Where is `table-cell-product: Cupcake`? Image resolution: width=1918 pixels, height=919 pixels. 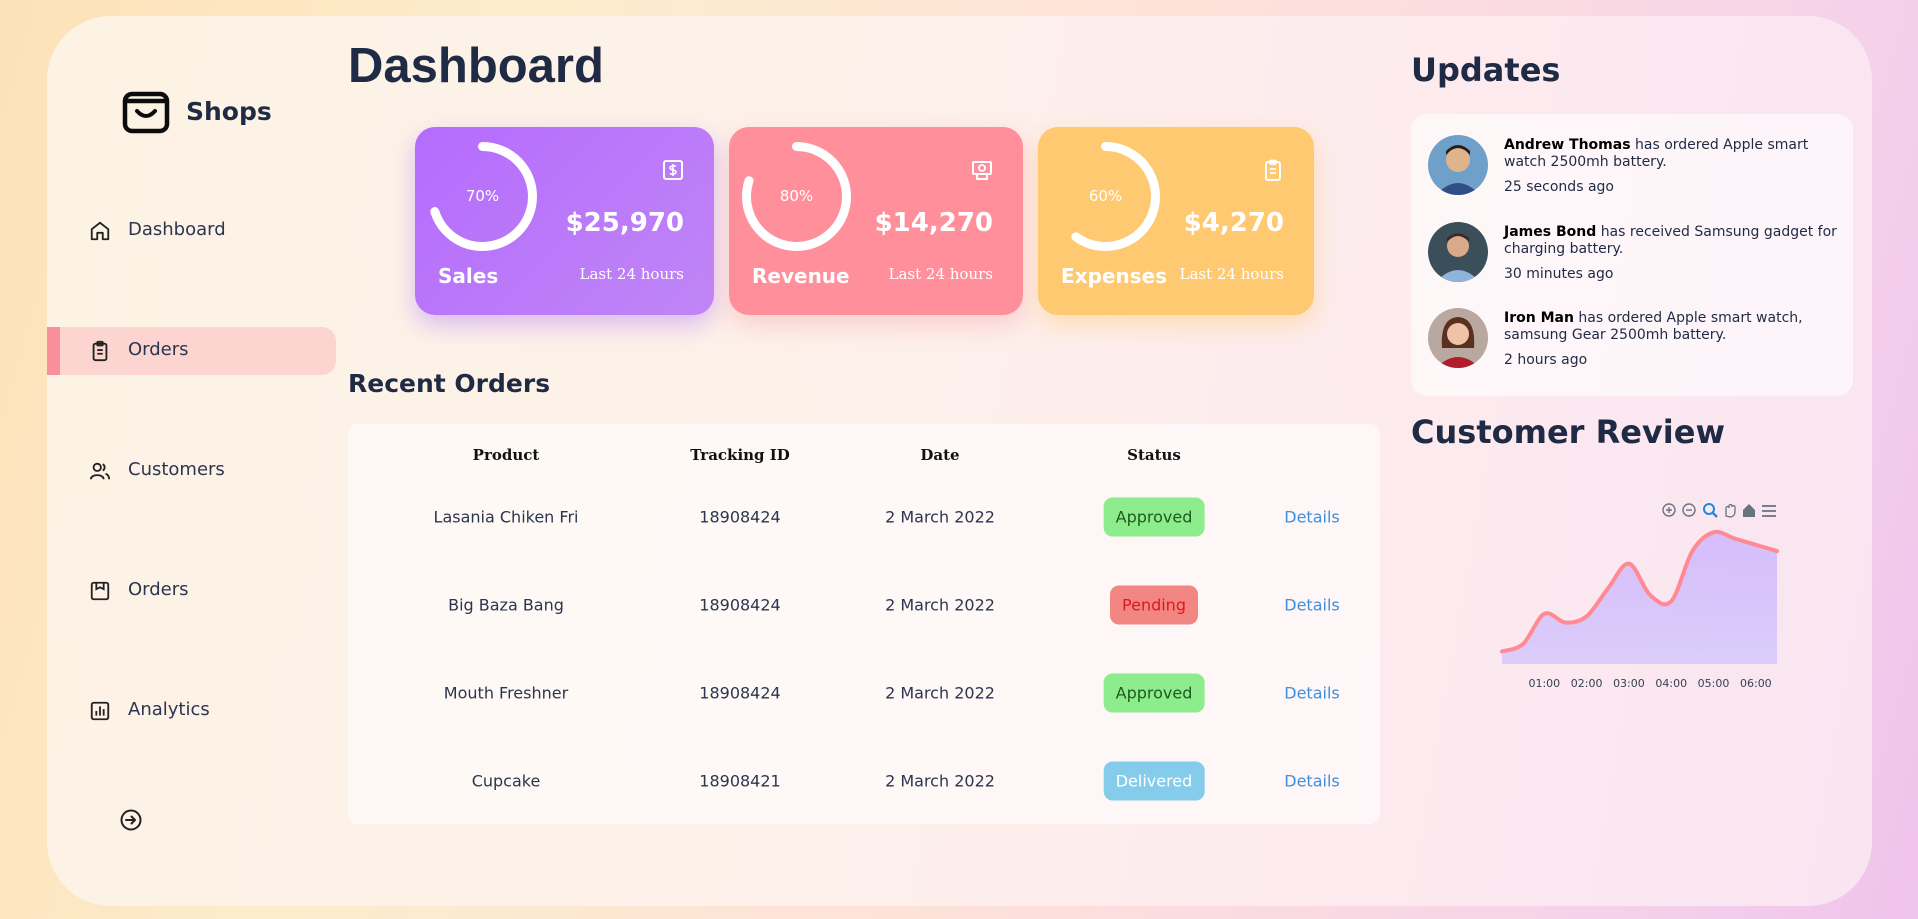 table-cell-product: Cupcake is located at coordinates (506, 781).